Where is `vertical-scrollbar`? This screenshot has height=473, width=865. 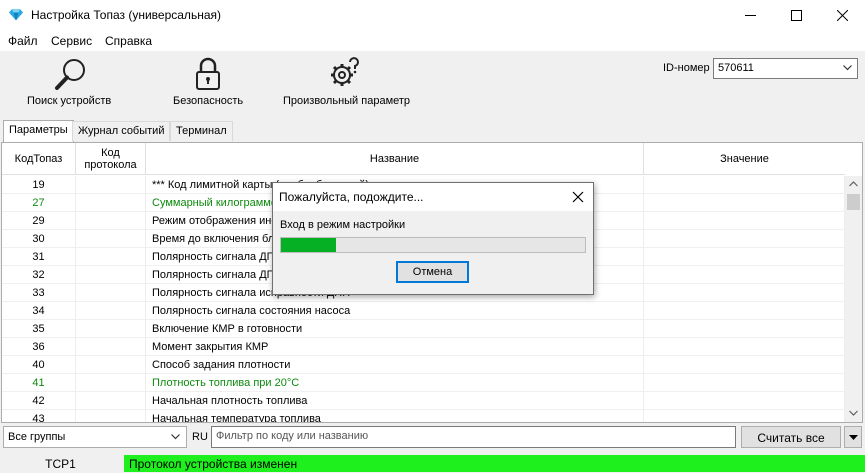
vertical-scrollbar is located at coordinates (853, 299).